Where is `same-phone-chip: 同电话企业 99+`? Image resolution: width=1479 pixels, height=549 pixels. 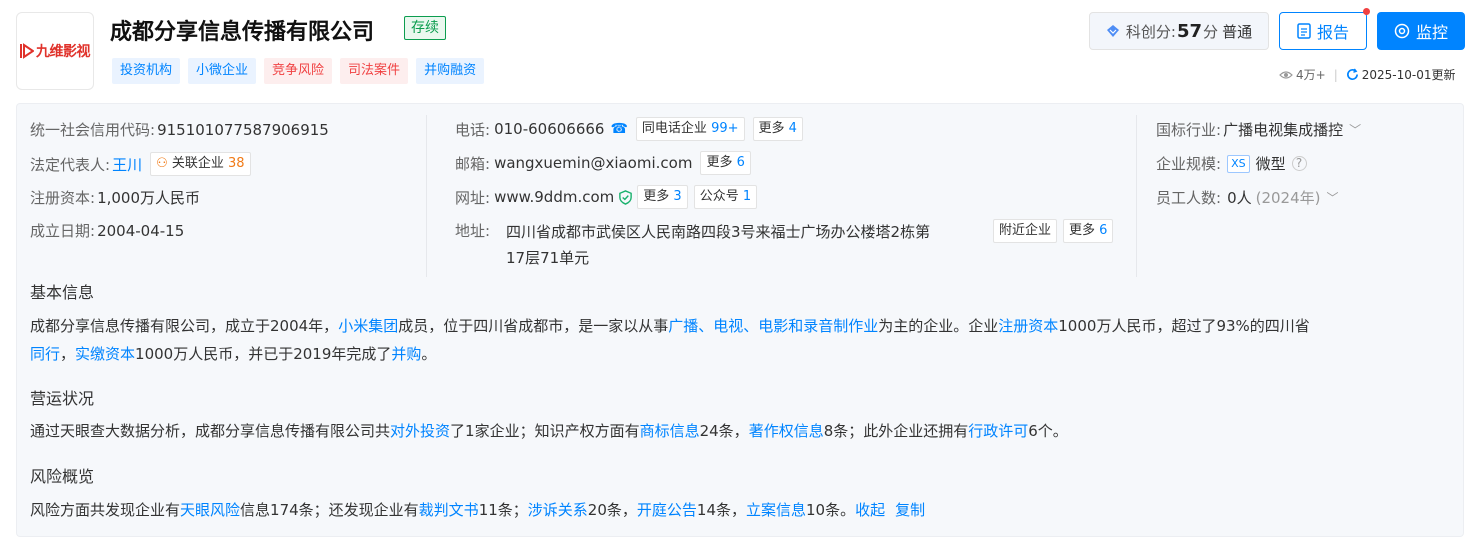
same-phone-chip: 同电话企业 99+ is located at coordinates (690, 129).